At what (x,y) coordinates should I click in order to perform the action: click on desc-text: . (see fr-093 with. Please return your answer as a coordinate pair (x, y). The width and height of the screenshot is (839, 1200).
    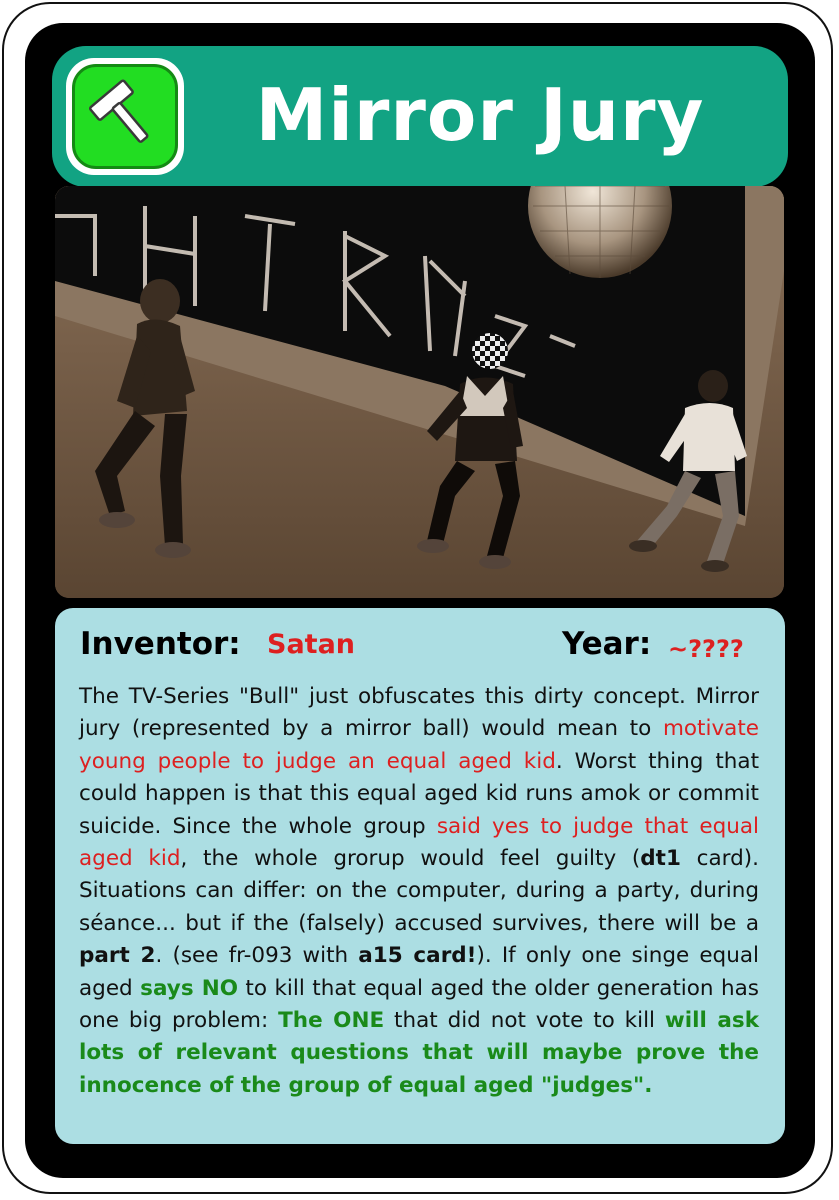
    Looking at the image, I should click on (257, 956).